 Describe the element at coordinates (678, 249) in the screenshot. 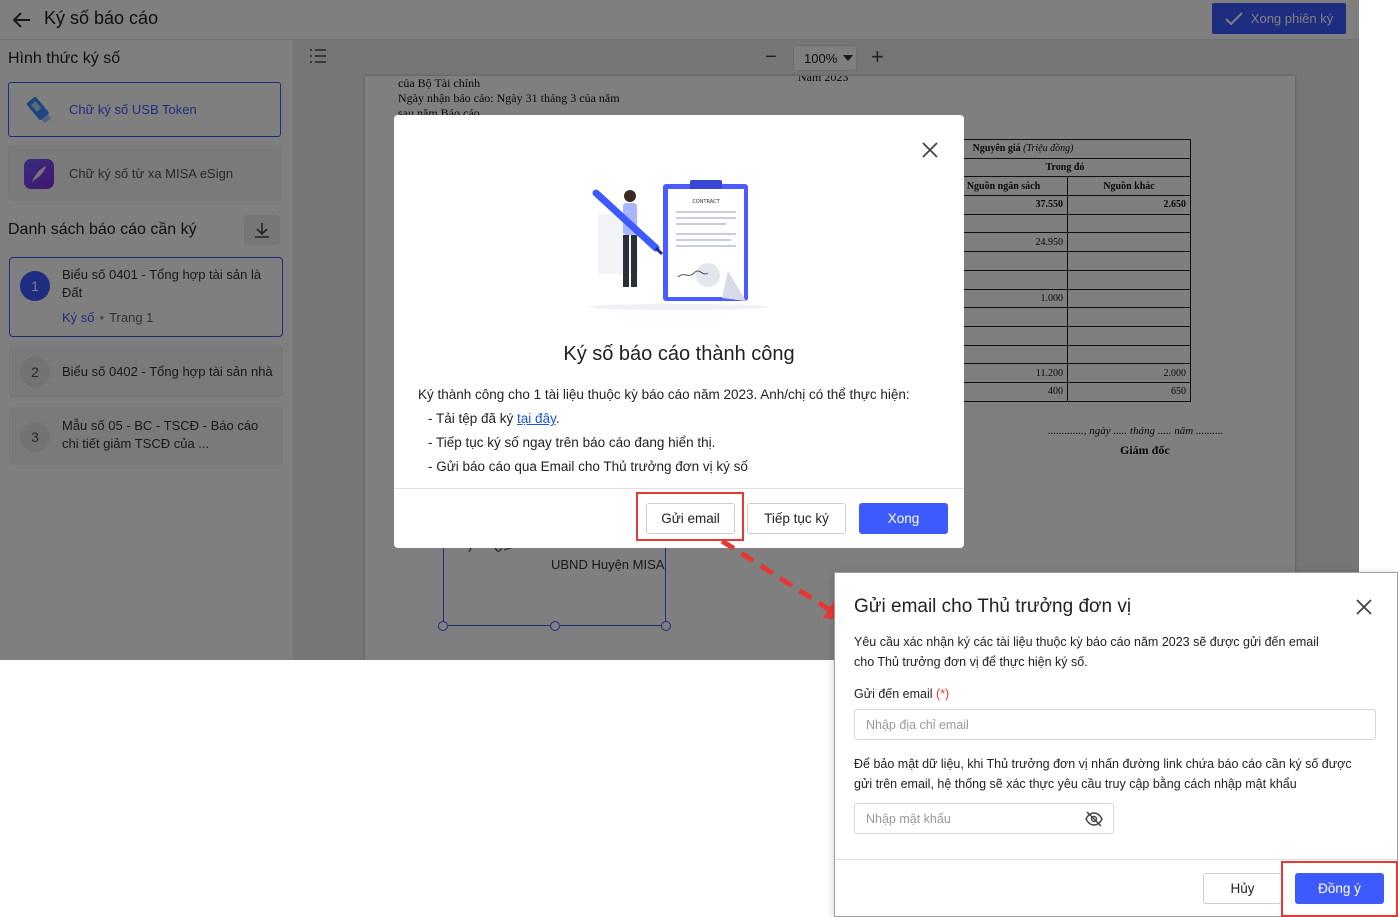

I see `contract-illustration: CONTRACT` at that location.